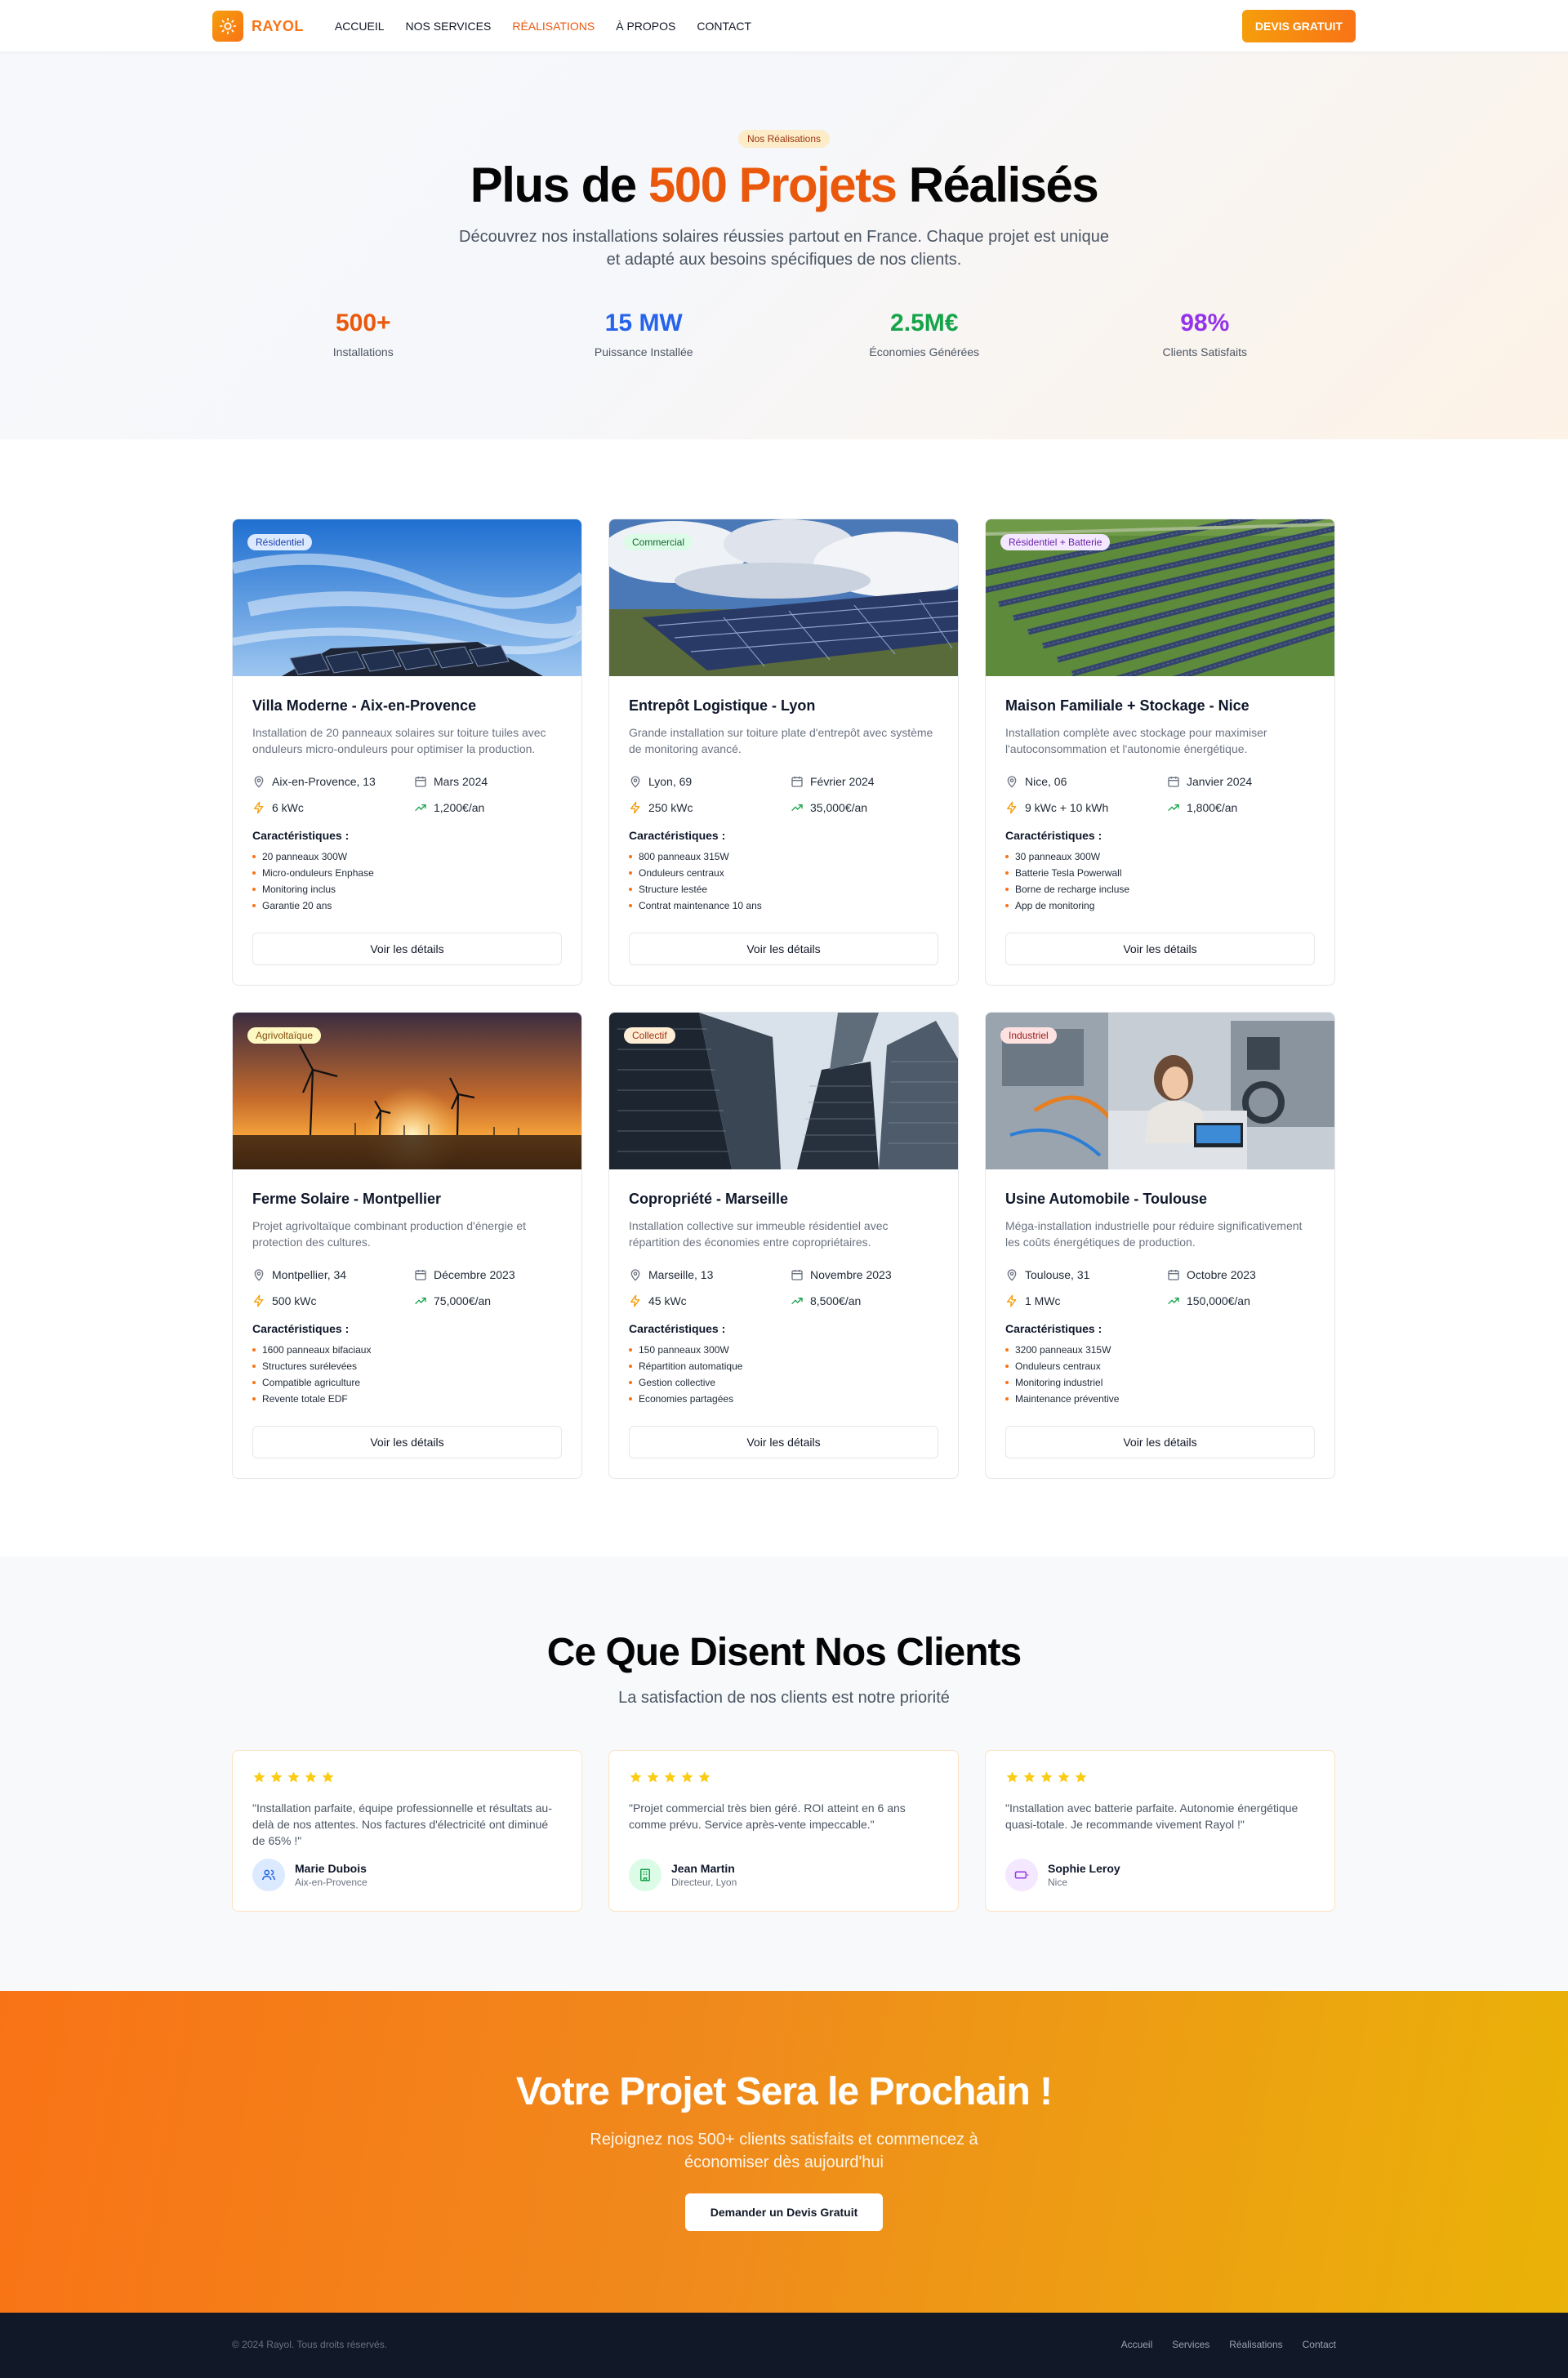  I want to click on map-pin-icon, so click(635, 782).